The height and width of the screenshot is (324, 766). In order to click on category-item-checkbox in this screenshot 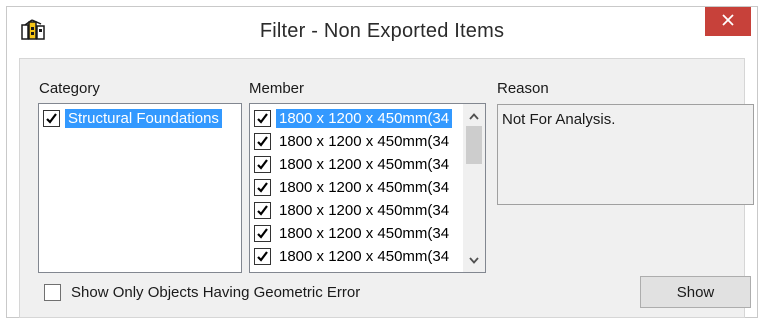, I will do `click(51, 118)`.